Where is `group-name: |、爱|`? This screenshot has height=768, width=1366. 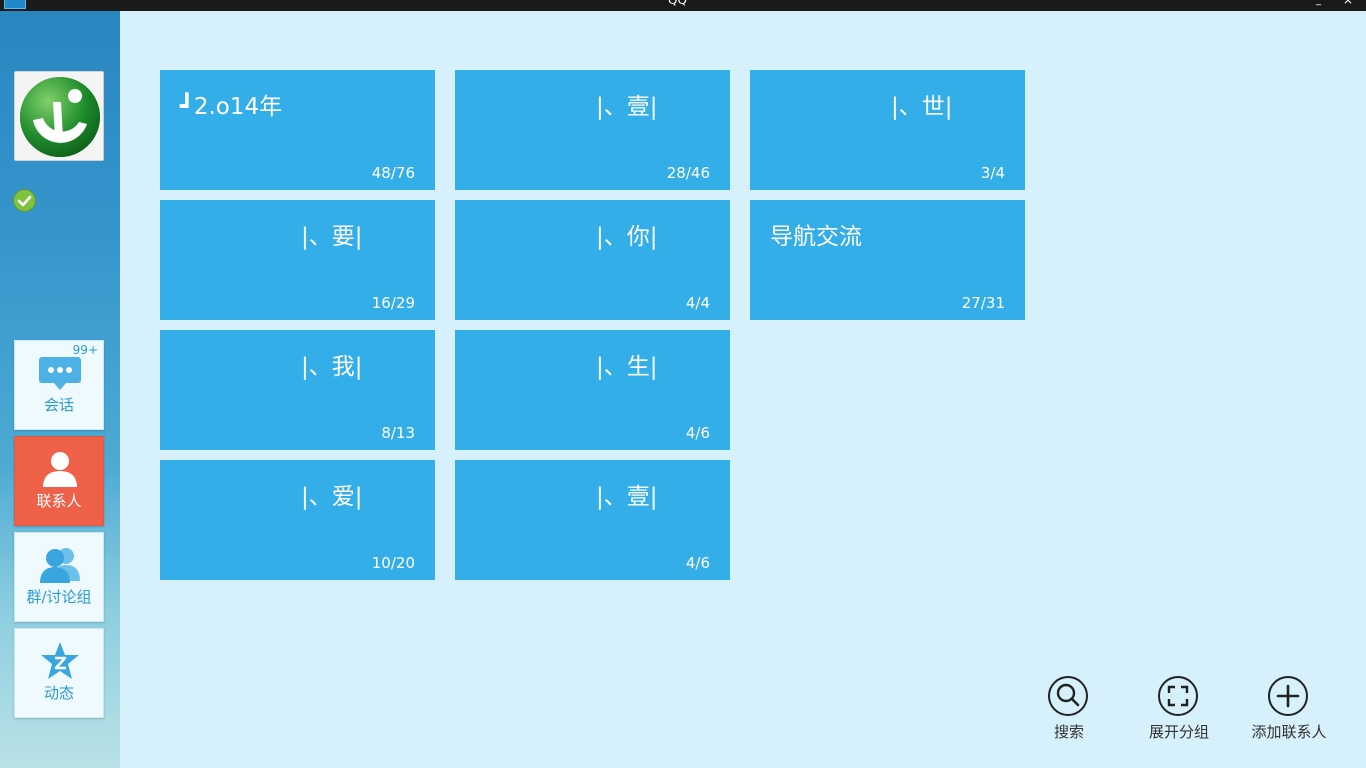
group-name: |、爱| is located at coordinates (332, 497).